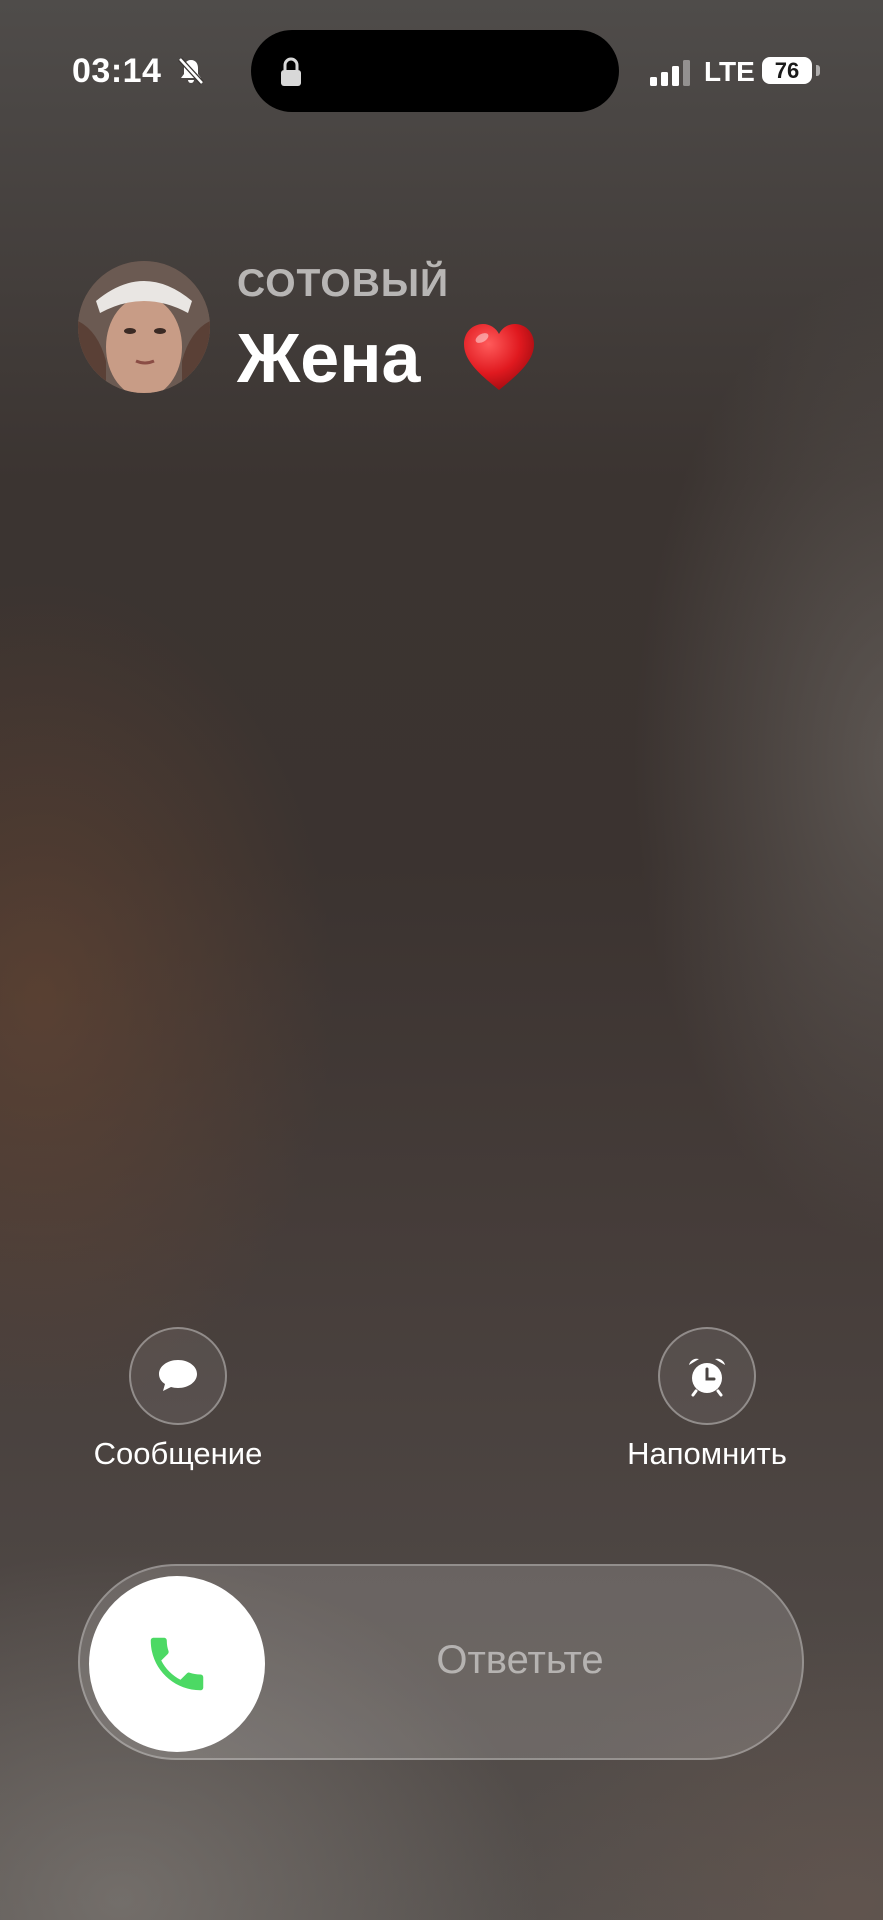  Describe the element at coordinates (670, 73) in the screenshot. I see `signal-bars-icon` at that location.